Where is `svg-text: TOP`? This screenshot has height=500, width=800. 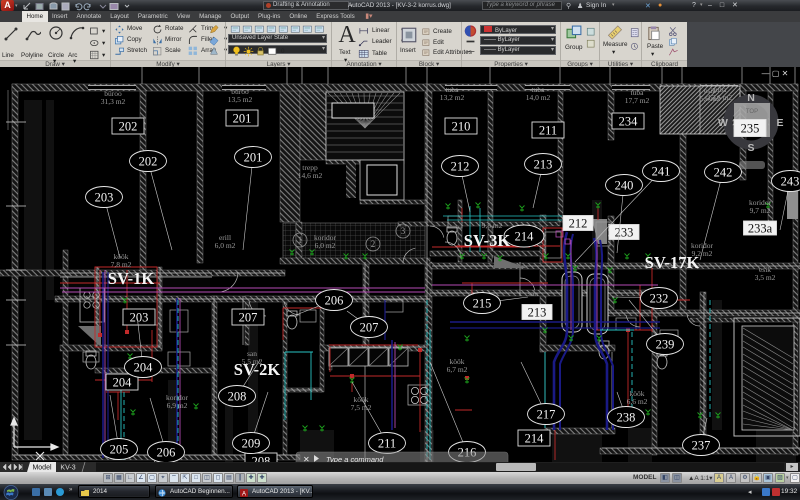 svg-text: TOP is located at coordinates (752, 112).